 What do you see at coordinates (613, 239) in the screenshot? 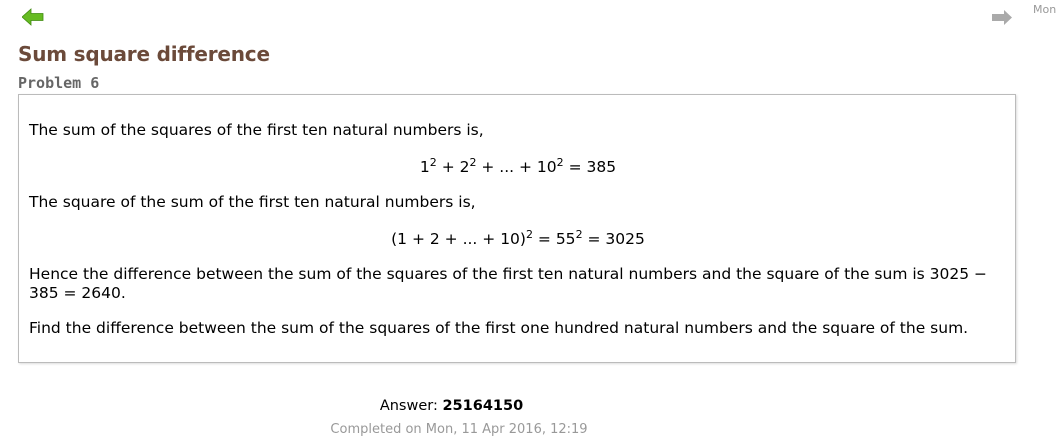
I see `eq2-result: = 3025` at bounding box center [613, 239].